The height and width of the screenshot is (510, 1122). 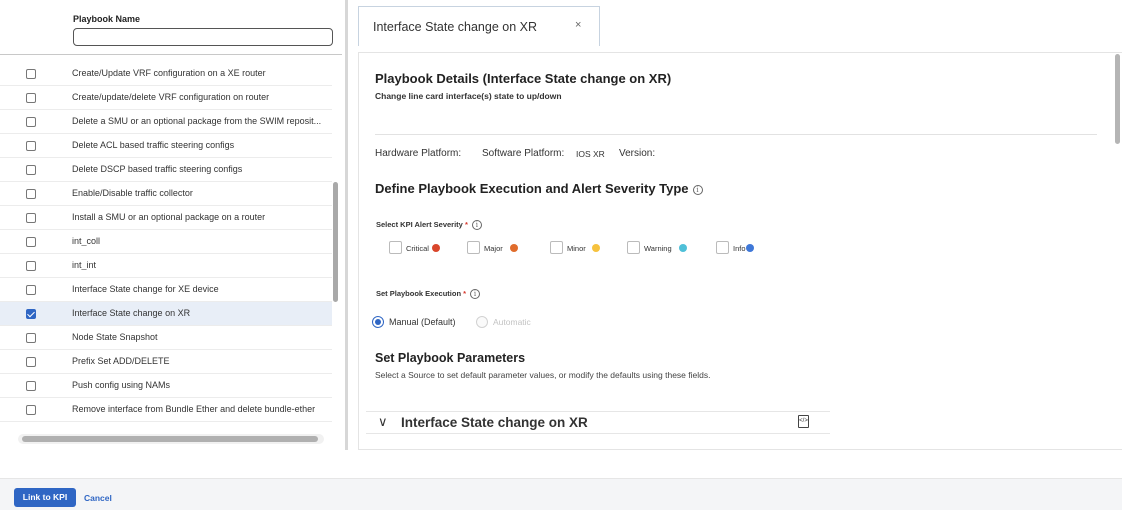 What do you see at coordinates (418, 153) in the screenshot?
I see `hardware-platform-label: Hardware Platform:` at bounding box center [418, 153].